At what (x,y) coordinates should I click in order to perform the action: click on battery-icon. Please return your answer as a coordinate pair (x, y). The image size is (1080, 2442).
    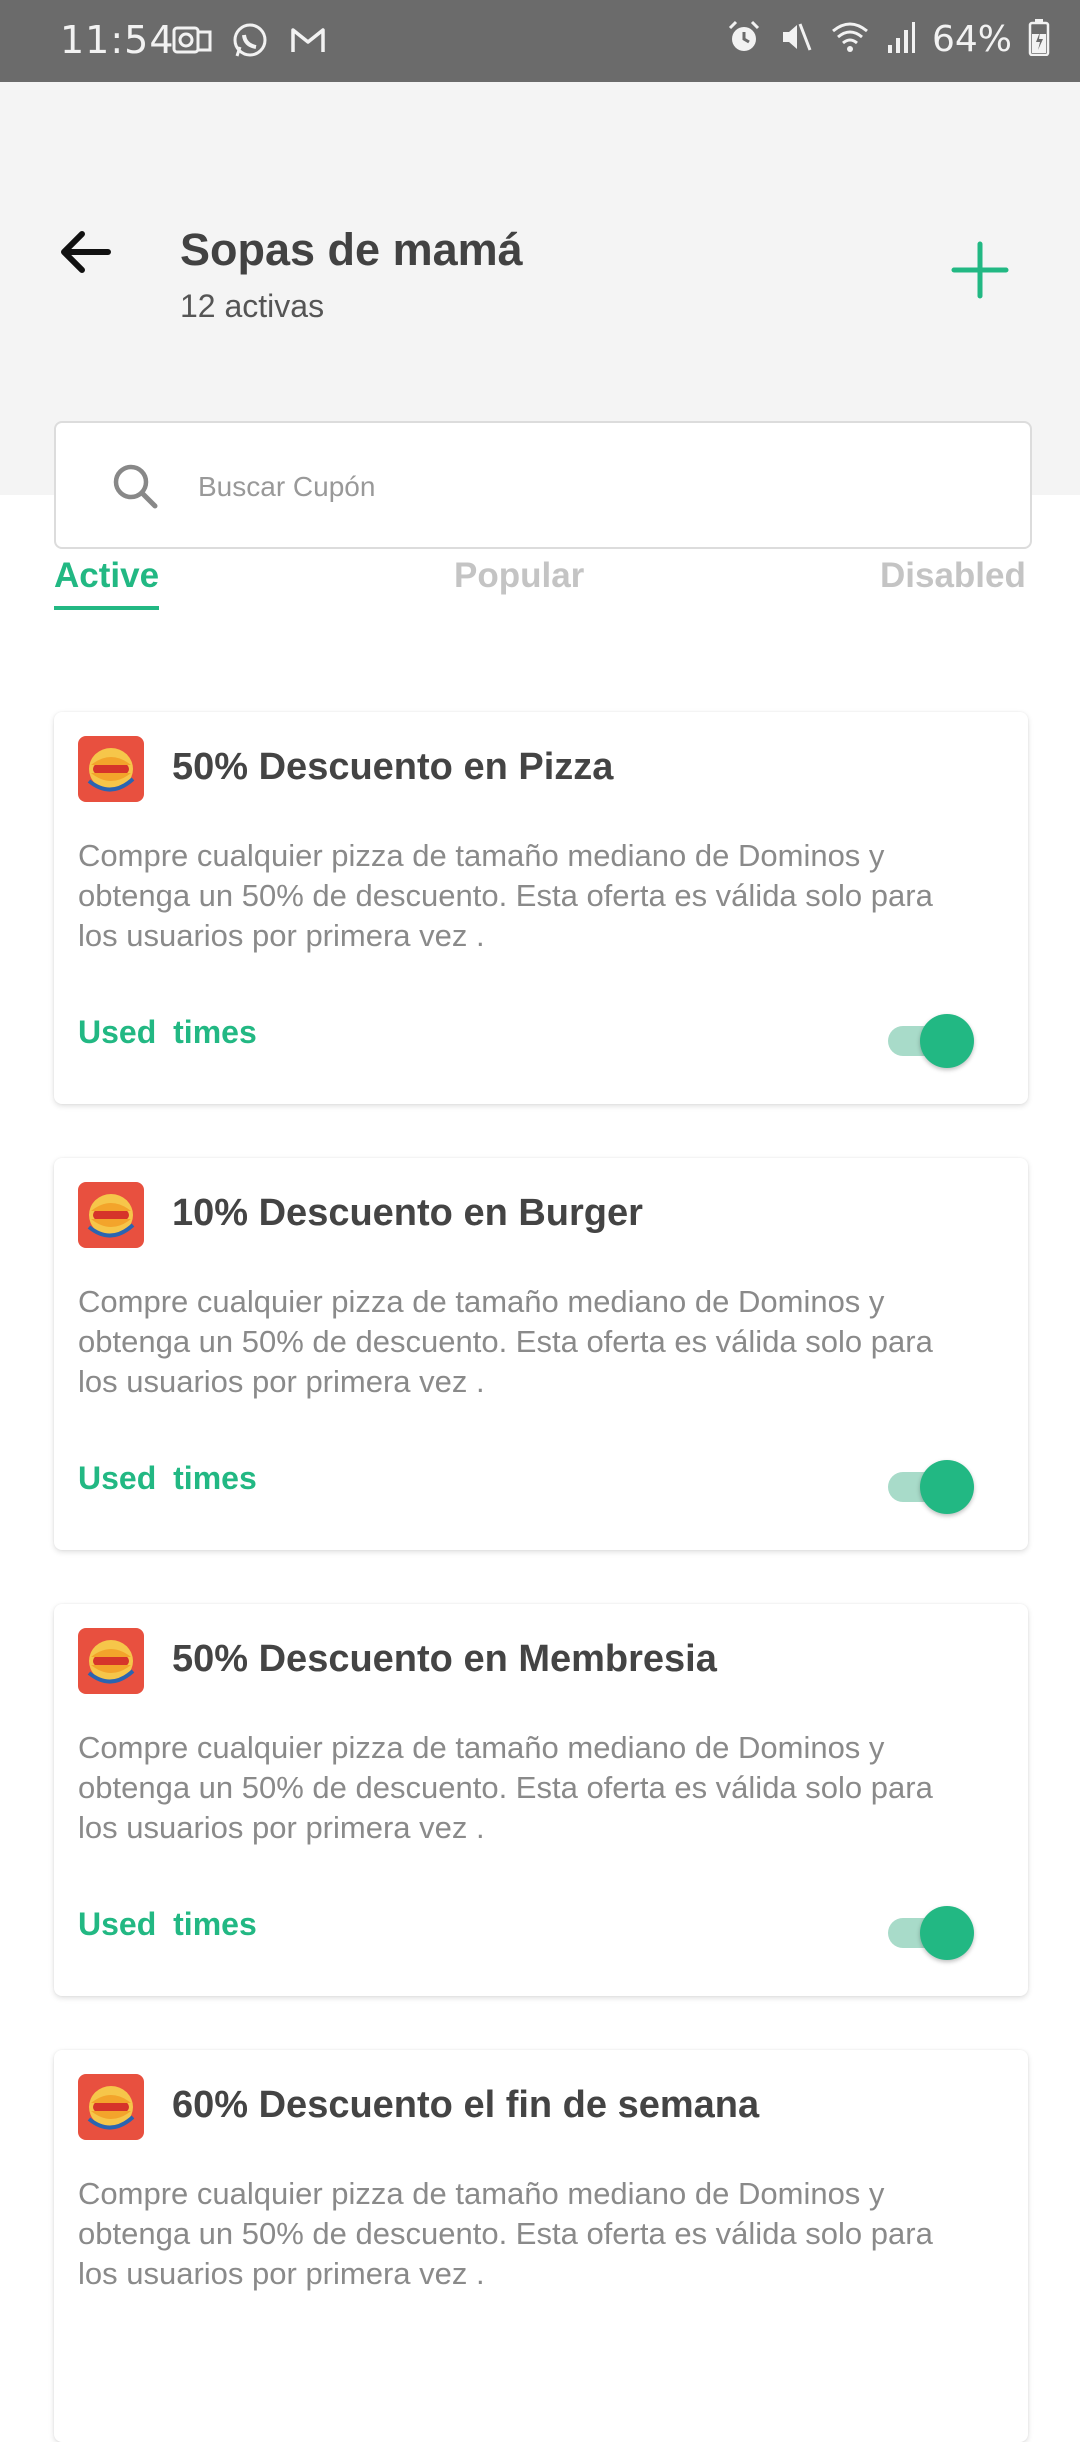
    Looking at the image, I should click on (1039, 39).